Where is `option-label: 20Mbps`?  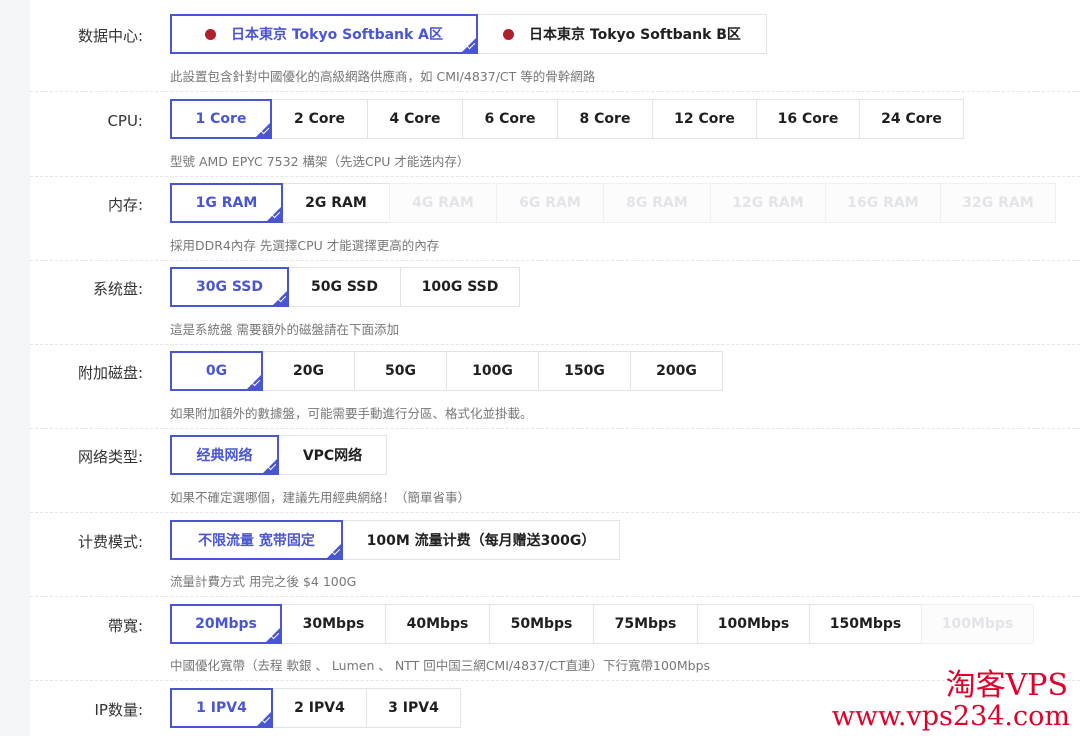 option-label: 20Mbps is located at coordinates (226, 624).